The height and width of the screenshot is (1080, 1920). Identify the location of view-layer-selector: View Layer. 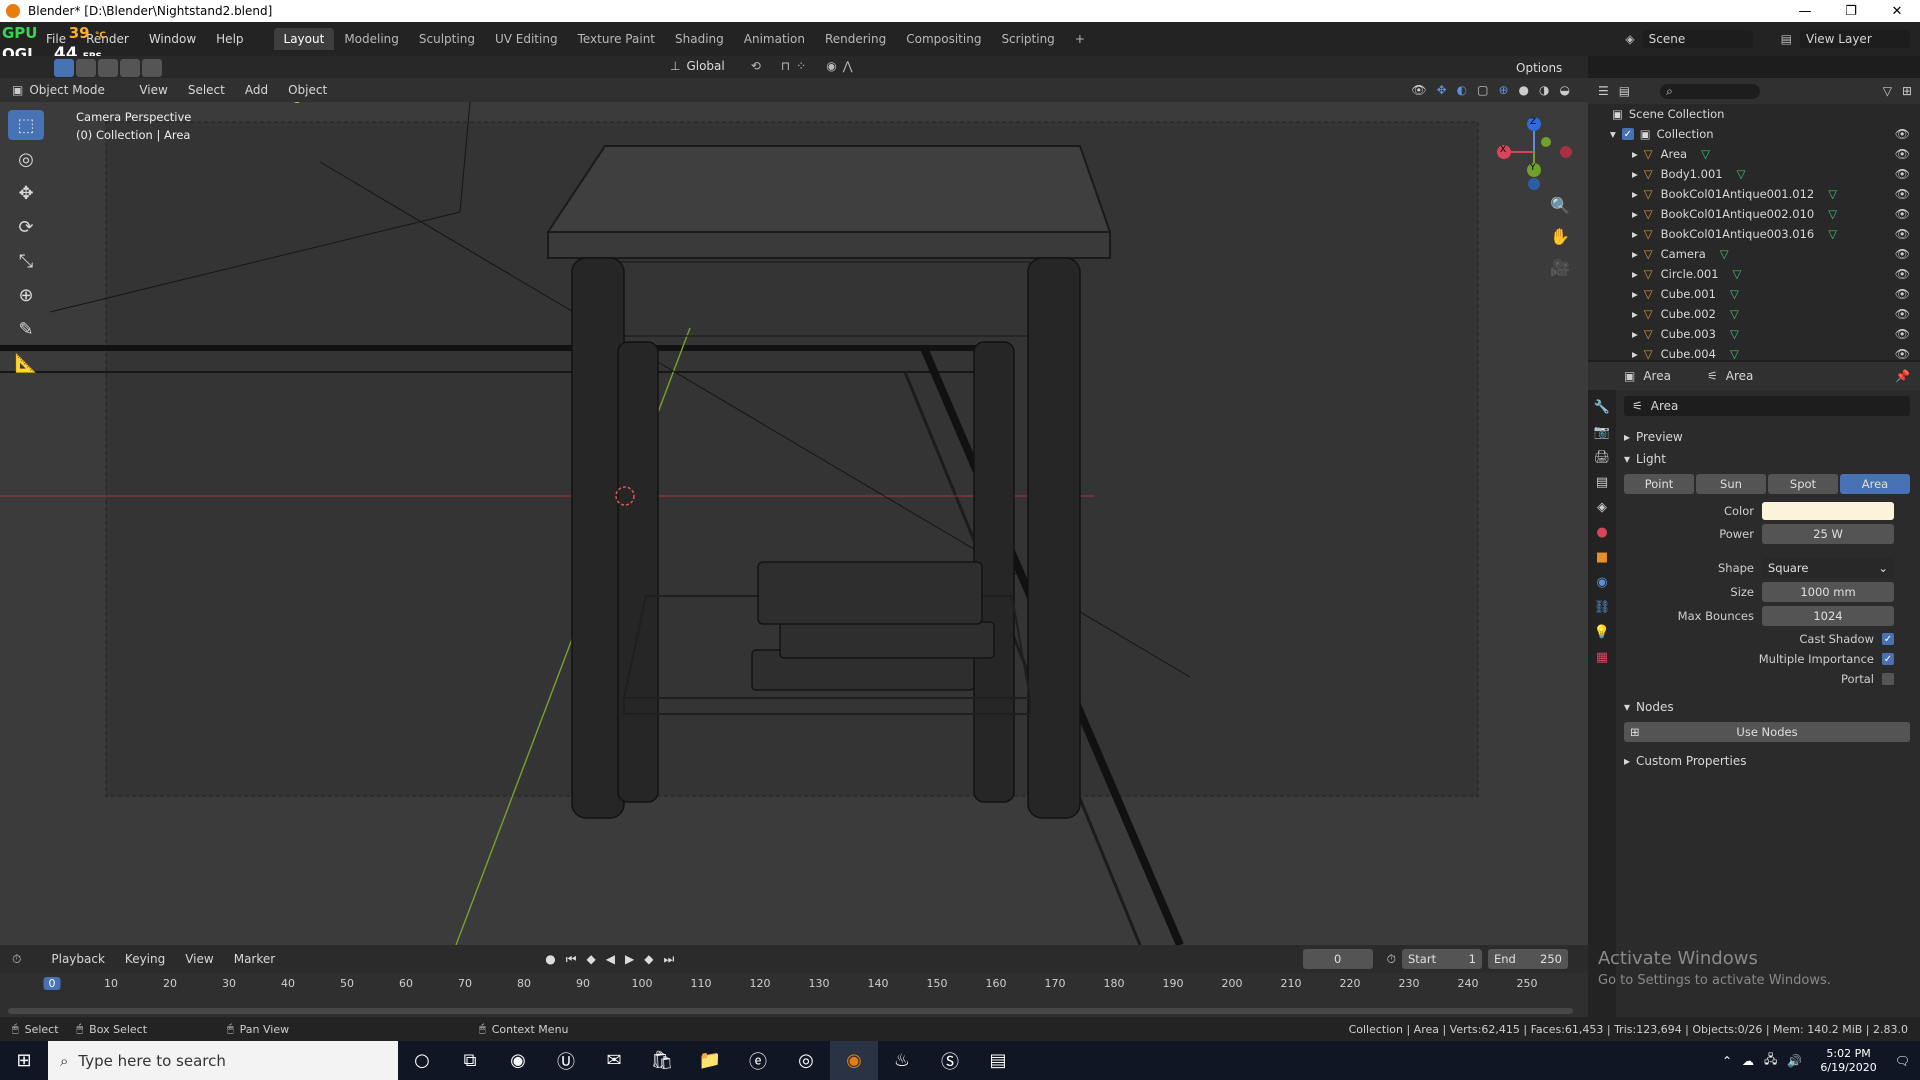
(1855, 39).